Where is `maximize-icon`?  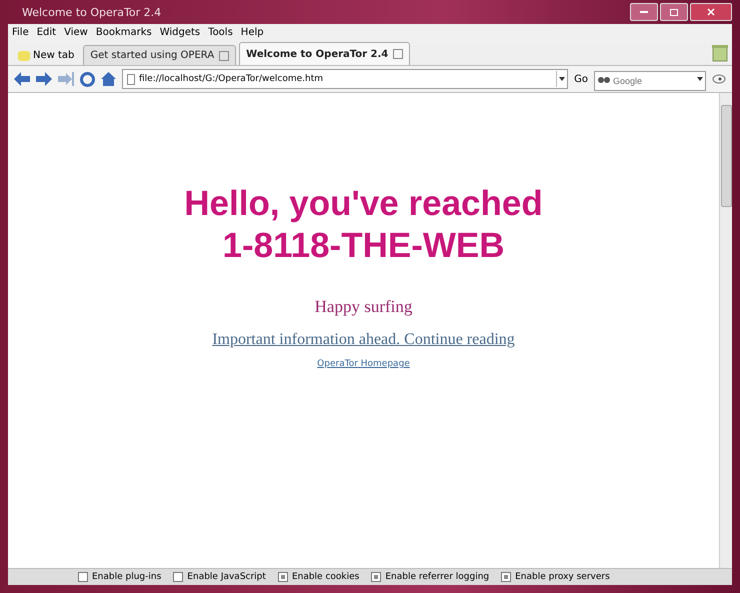
maximize-icon is located at coordinates (674, 12).